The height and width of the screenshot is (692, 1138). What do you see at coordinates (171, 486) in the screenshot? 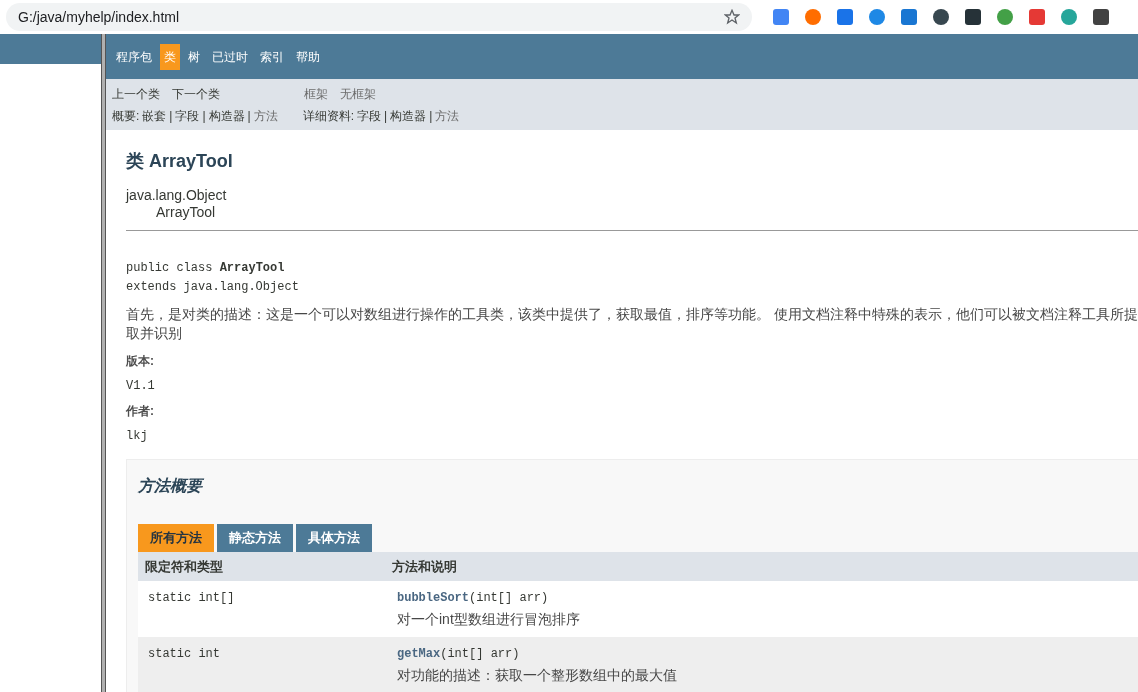
I see `section-title: 方法概要` at bounding box center [171, 486].